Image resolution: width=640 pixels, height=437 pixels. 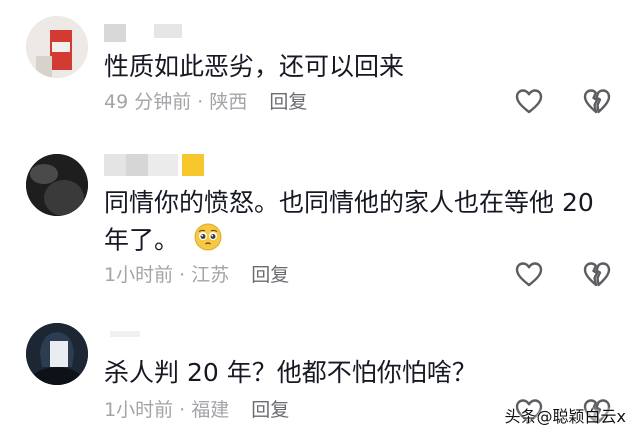 What do you see at coordinates (228, 102) in the screenshot?
I see `comment-location: 陕西` at bounding box center [228, 102].